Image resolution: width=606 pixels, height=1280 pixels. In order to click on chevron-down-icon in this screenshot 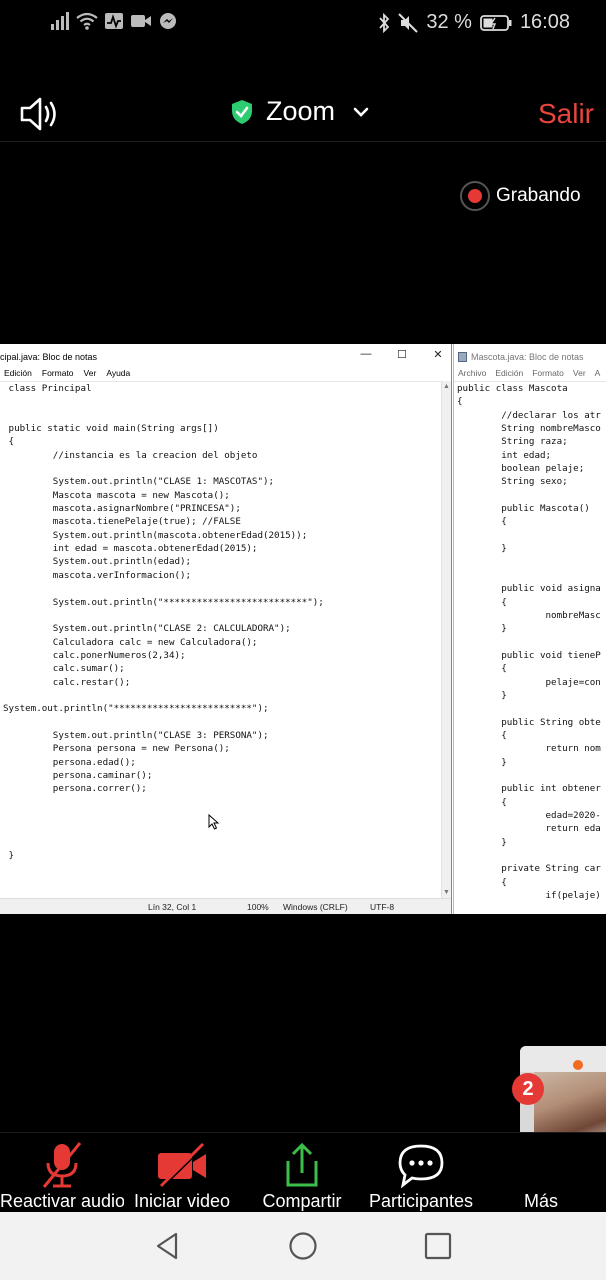, I will do `click(361, 112)`.